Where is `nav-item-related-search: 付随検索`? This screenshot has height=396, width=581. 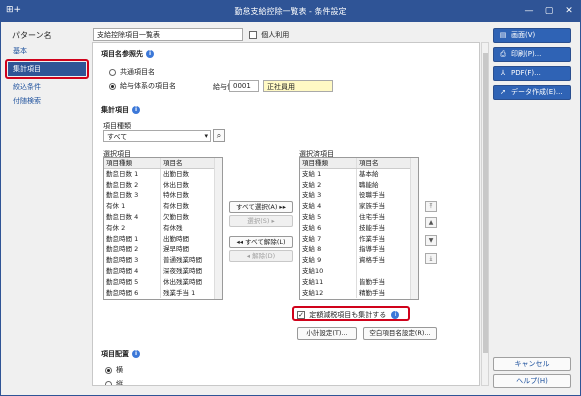 nav-item-related-search: 付随検索 is located at coordinates (47, 101).